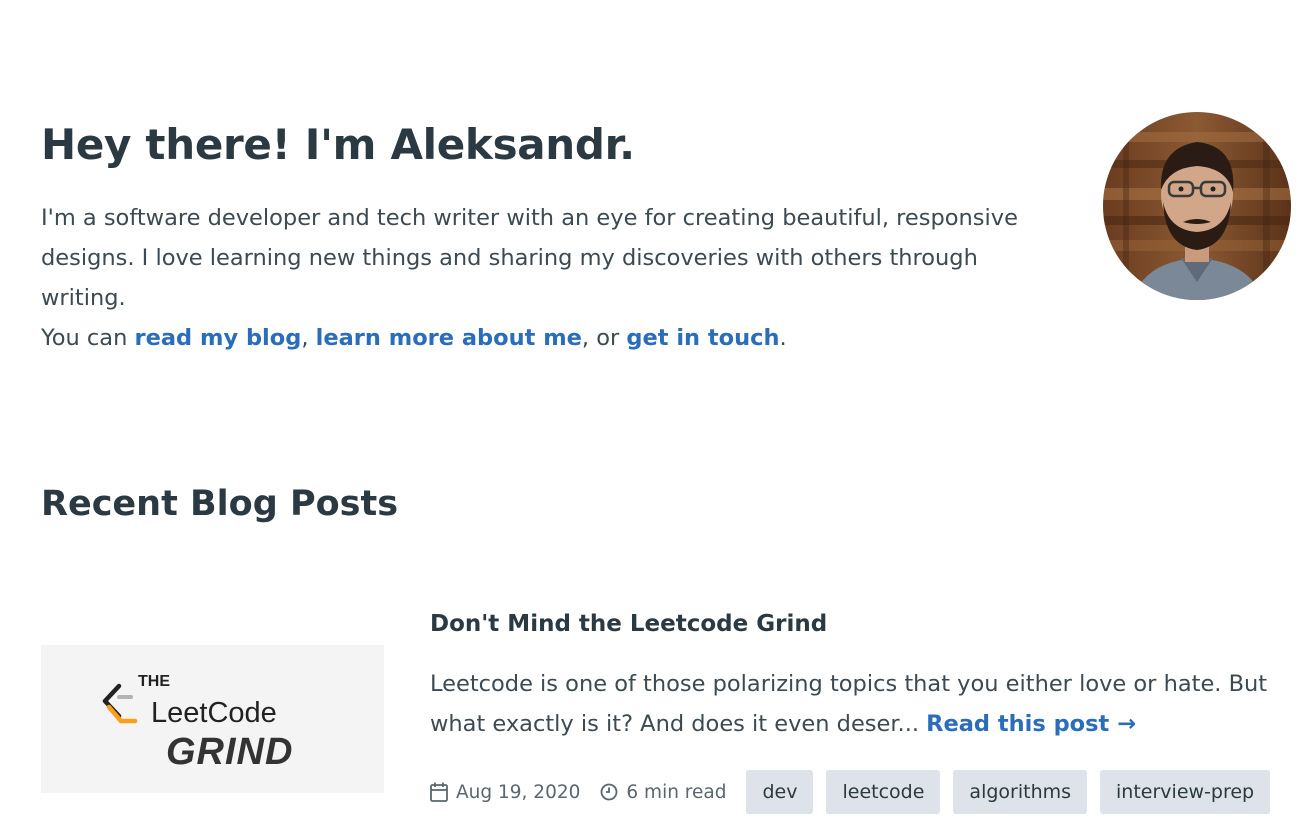 This screenshot has height=838, width=1311. Describe the element at coordinates (229, 752) in the screenshot. I see `logo-grind-text: GRIND` at that location.